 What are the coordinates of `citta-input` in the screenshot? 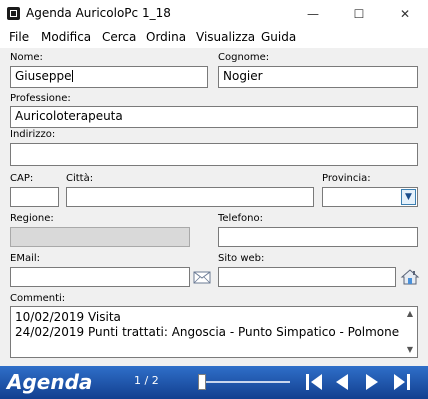 It's located at (190, 197).